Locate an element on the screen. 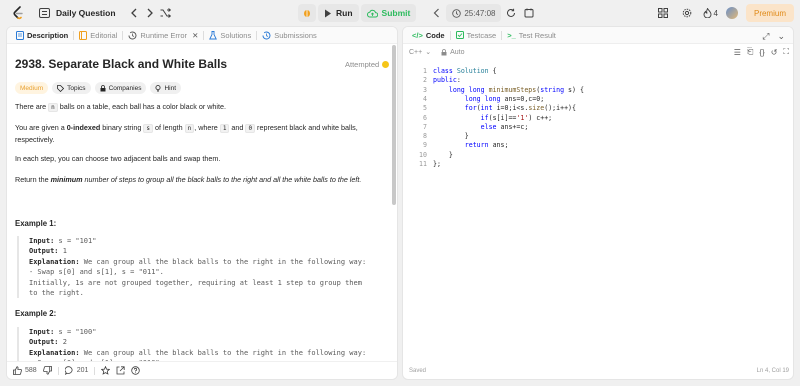 Image resolution: width=800 pixels, height=386 pixels. tab-code: </> Code is located at coordinates (428, 35).